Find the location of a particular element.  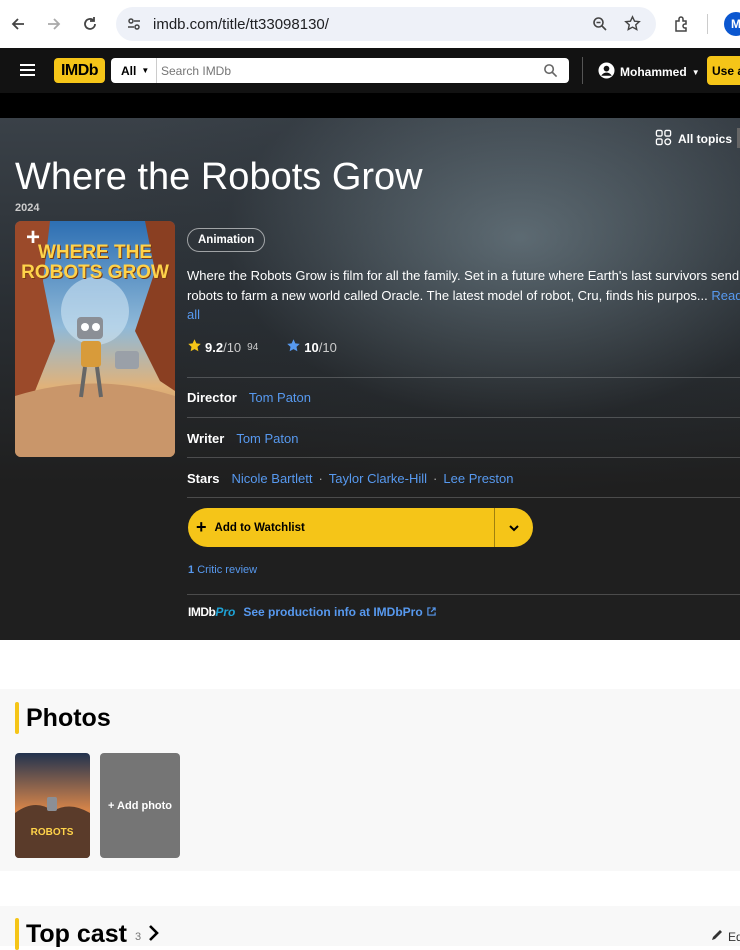

profile-avatar: M is located at coordinates (732, 24).